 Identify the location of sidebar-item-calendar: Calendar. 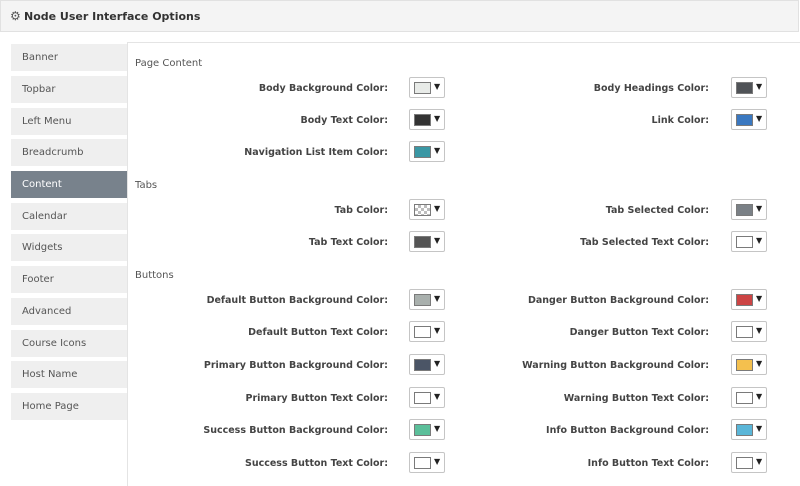
(69, 216).